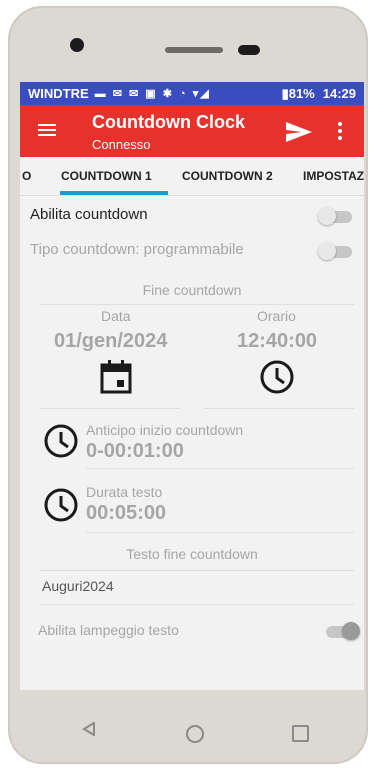 The image size is (375, 769). I want to click on countdown-type-label: Tipo countdown: programmabile, so click(137, 249).